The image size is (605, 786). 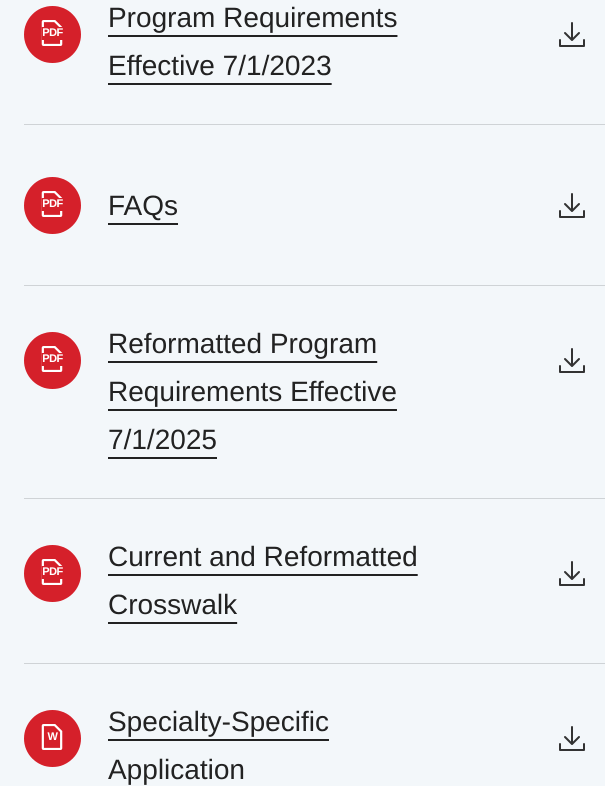 I want to click on document-link: Reformatted Program Requirements Effective 7/1/2025, so click(x=273, y=392).